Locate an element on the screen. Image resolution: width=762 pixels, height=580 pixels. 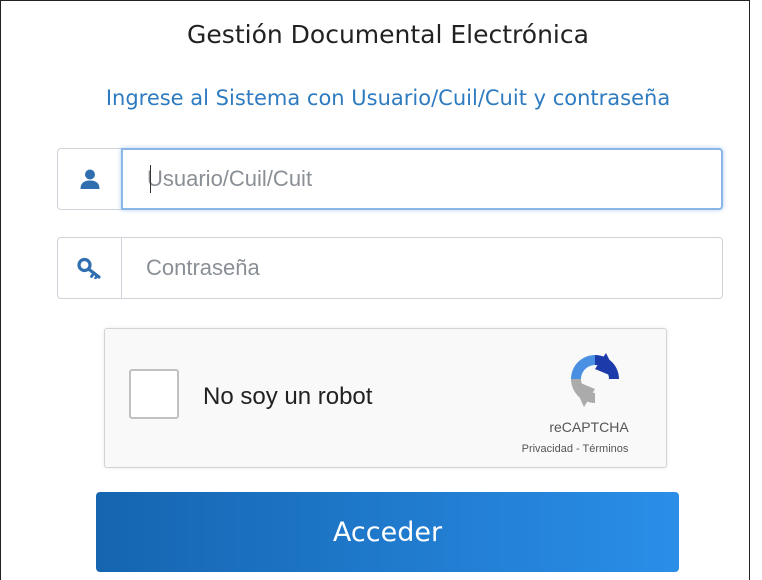
password-input is located at coordinates (422, 268).